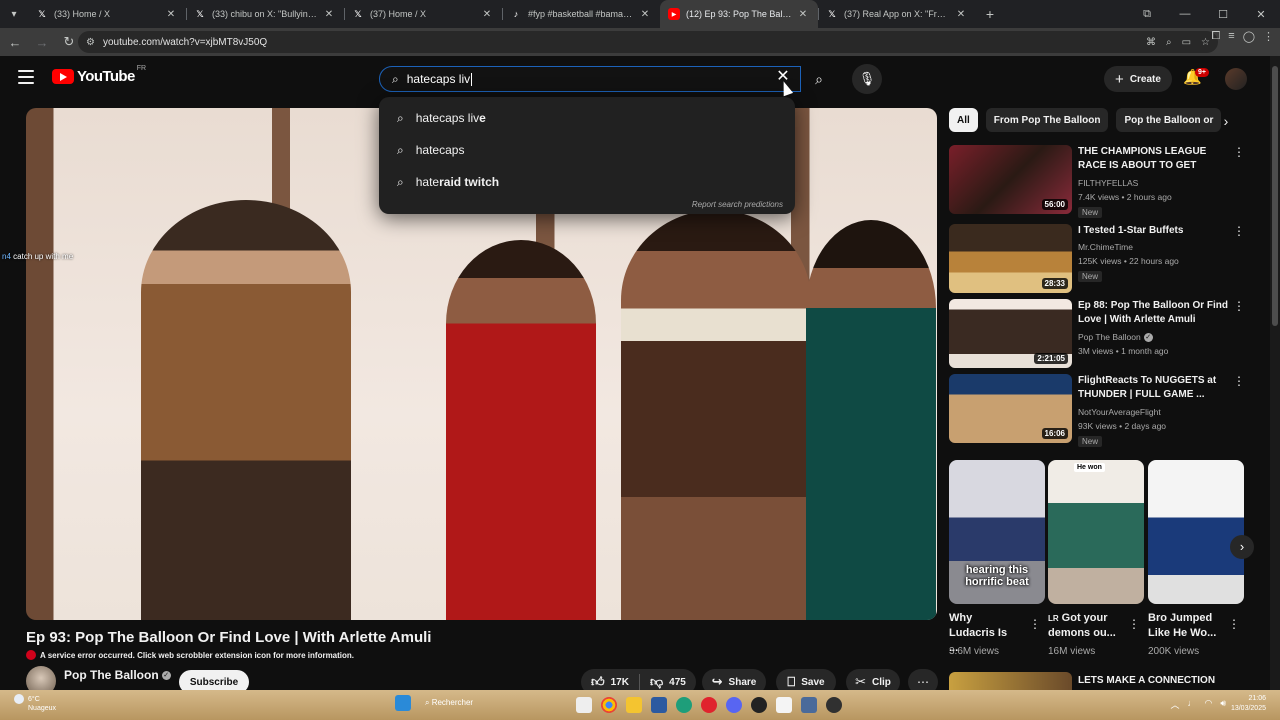 This screenshot has height=720, width=1280. I want to click on youtube-logo: YouTube FR, so click(99, 75).